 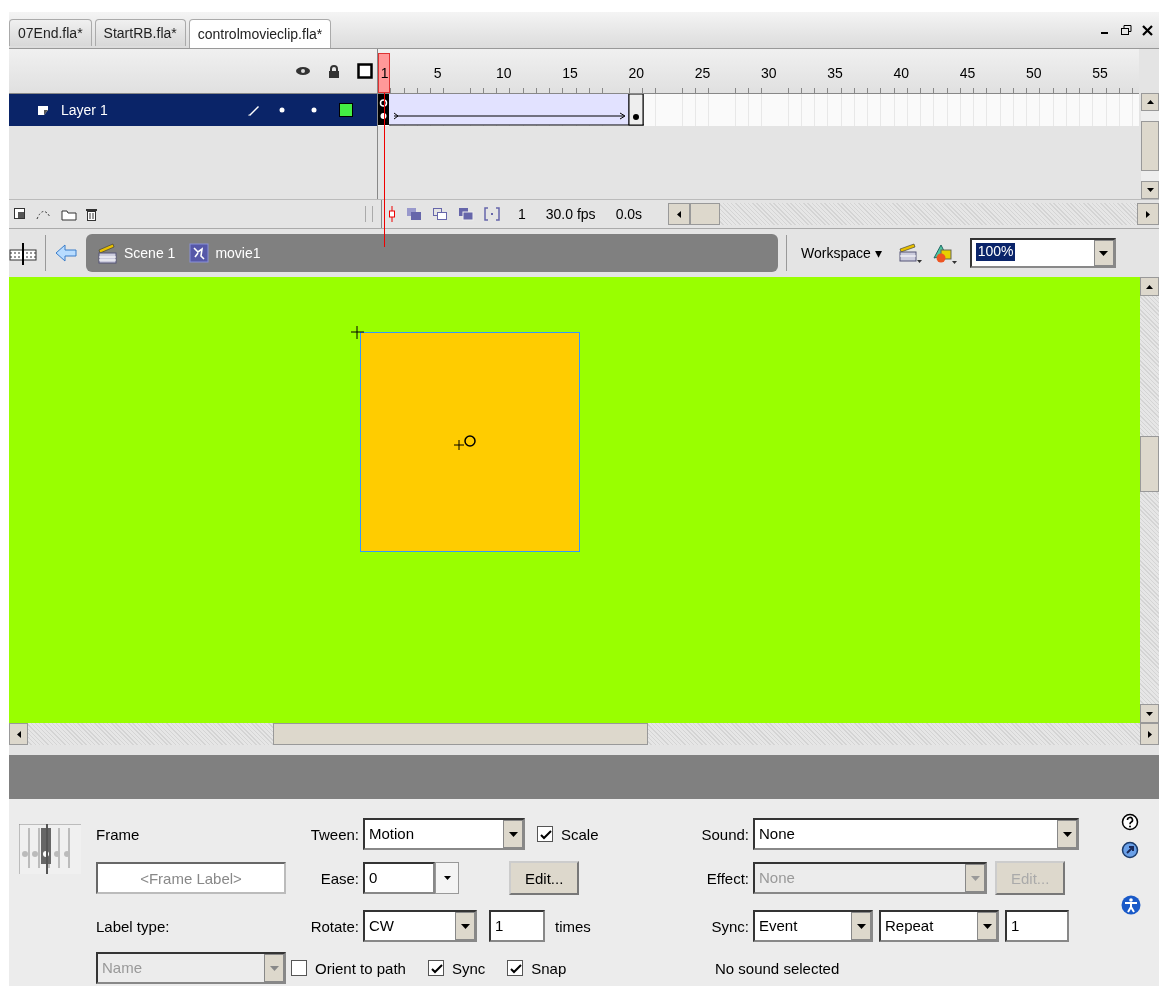 What do you see at coordinates (392, 214) in the screenshot?
I see `center-frame-icon` at bounding box center [392, 214].